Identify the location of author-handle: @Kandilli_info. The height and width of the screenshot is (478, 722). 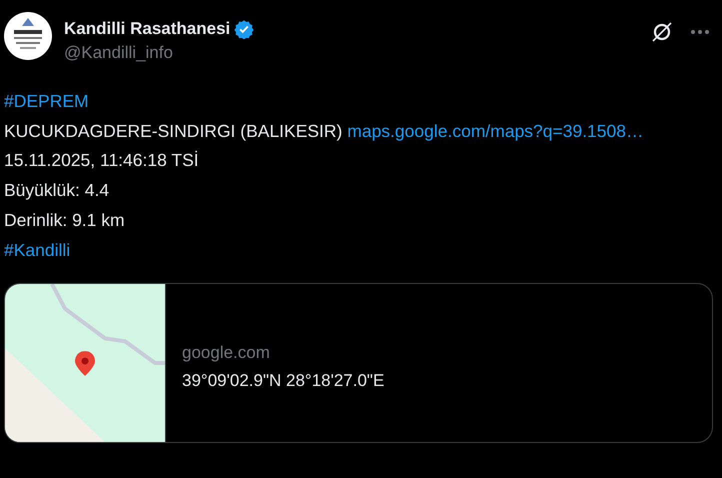
(159, 52).